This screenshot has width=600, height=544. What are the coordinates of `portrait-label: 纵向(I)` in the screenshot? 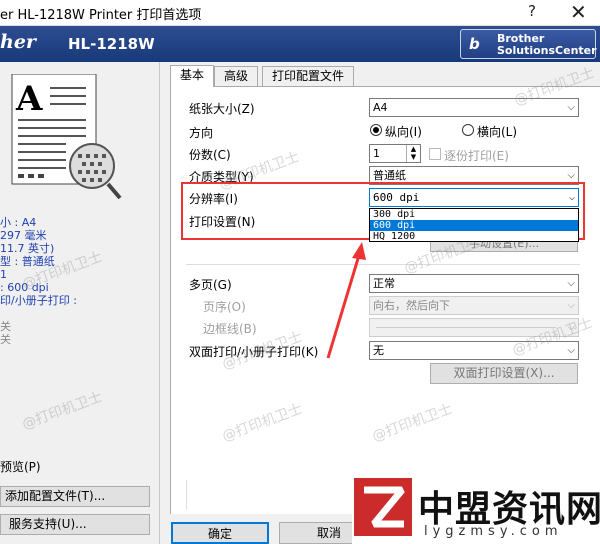 It's located at (403, 132).